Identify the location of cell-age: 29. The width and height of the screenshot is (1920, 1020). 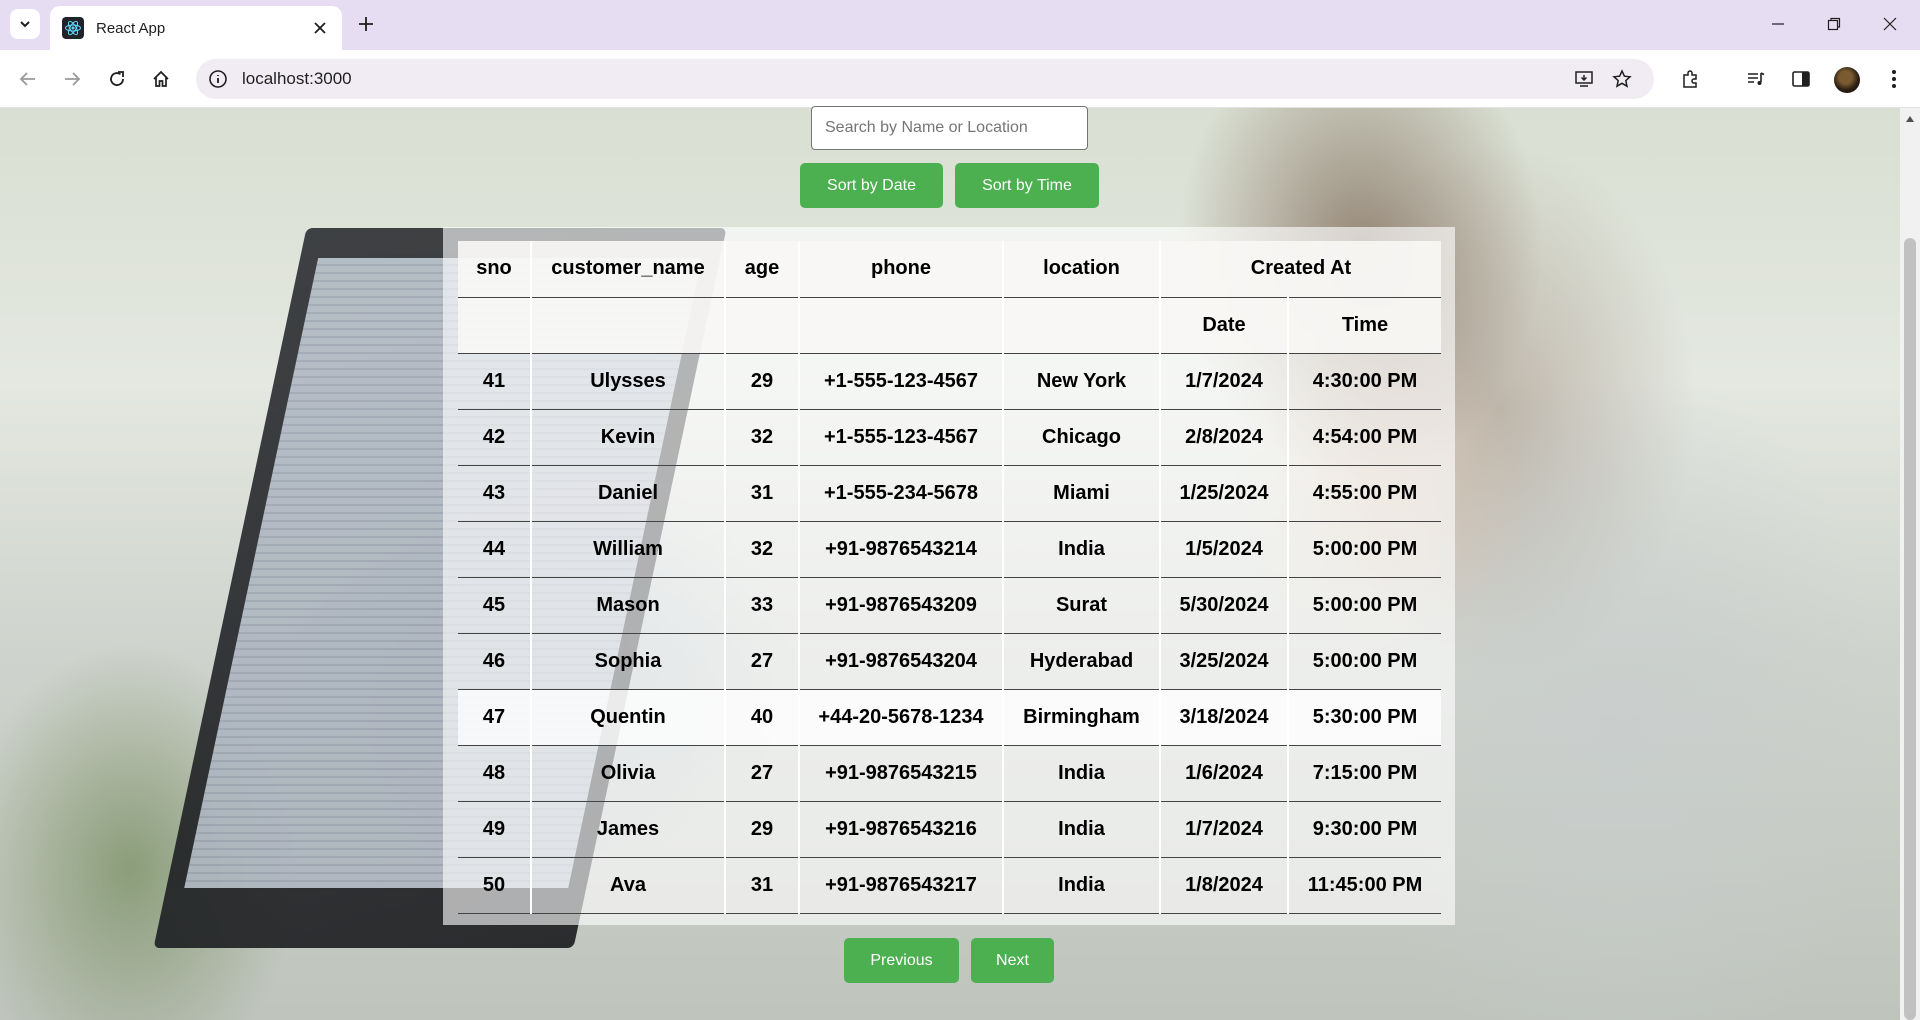
(761, 381).